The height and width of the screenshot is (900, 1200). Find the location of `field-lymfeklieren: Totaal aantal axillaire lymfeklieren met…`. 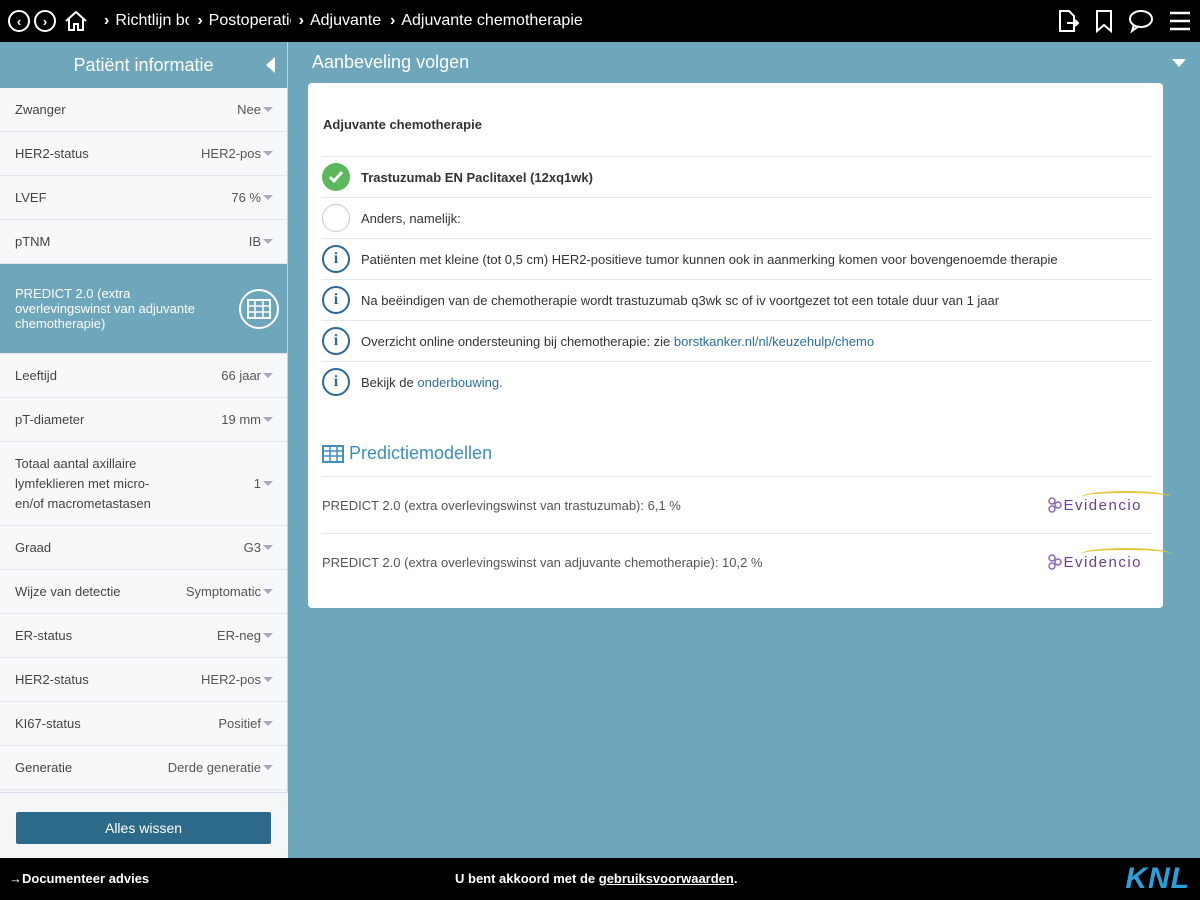

field-lymfeklieren: Totaal aantal axillaire lymfeklieren met… is located at coordinates (143, 484).